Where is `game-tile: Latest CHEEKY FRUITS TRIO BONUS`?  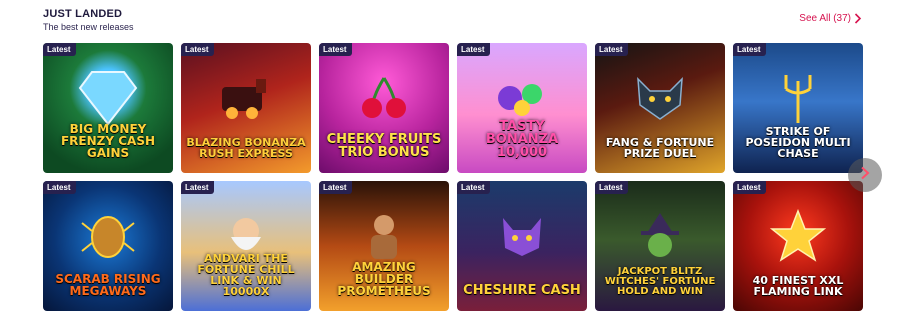
game-tile: Latest CHEEKY FRUITS TRIO BONUS is located at coordinates (384, 108).